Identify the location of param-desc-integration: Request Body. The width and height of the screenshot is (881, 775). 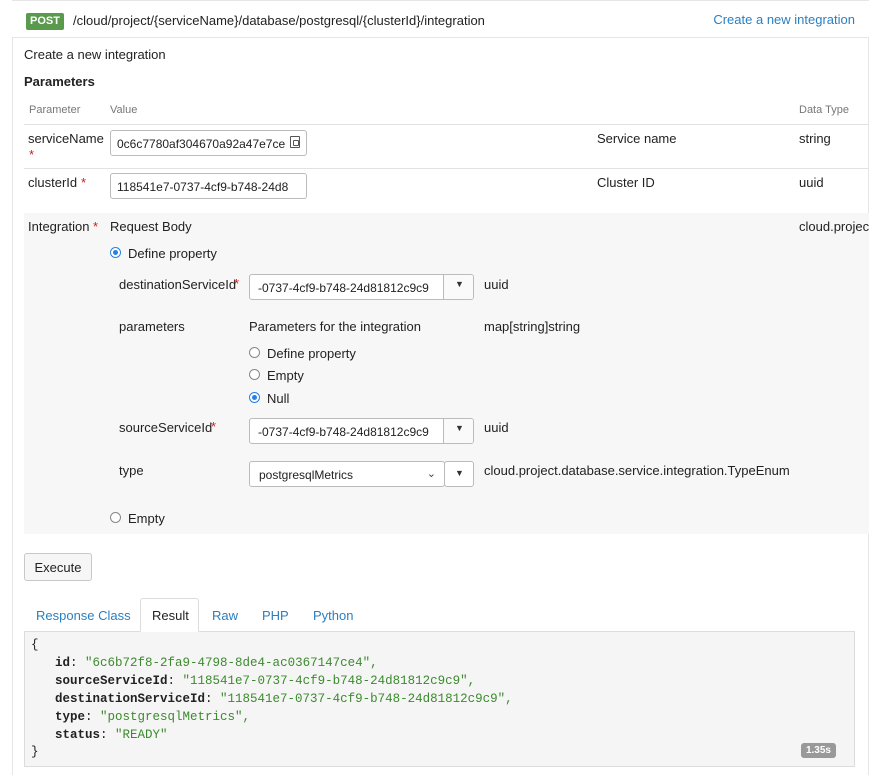
(151, 226).